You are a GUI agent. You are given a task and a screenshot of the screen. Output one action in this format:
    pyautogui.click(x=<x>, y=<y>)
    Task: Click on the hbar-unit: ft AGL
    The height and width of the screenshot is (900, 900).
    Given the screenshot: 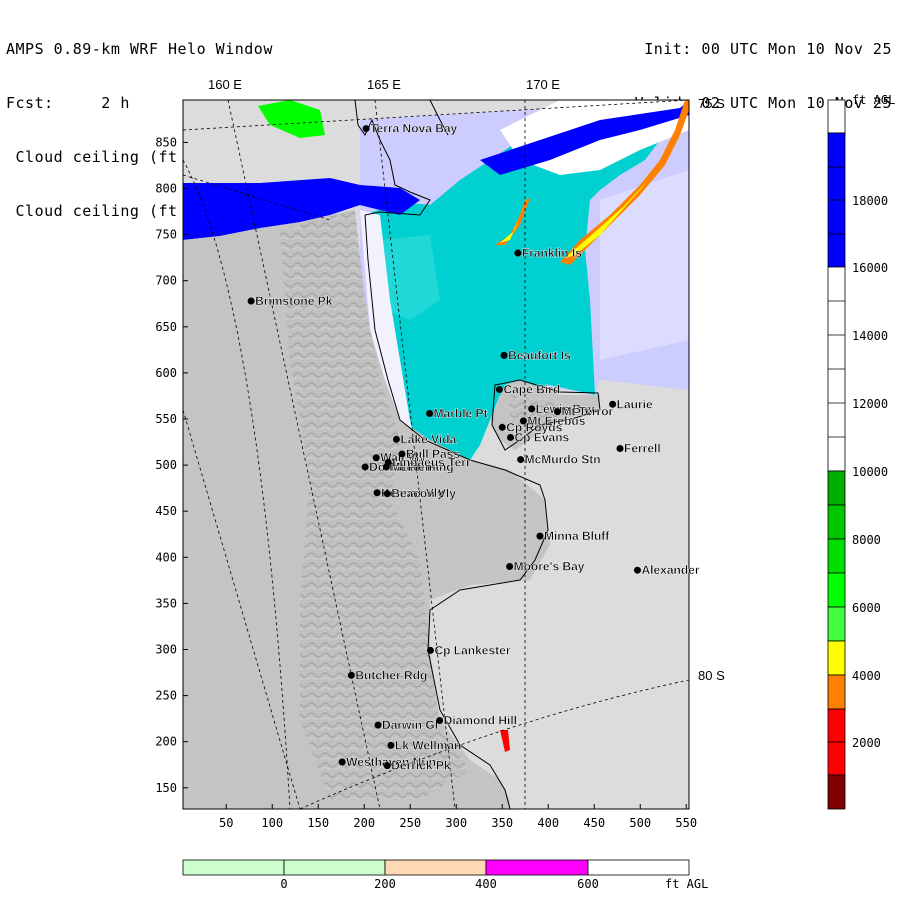 What is the action you would take?
    pyautogui.click(x=686, y=884)
    